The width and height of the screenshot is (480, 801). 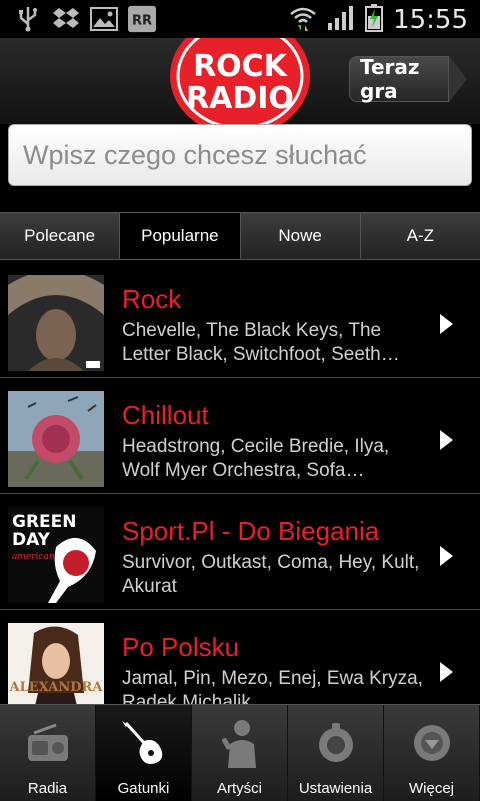 I want to click on guitar-icon, so click(x=144, y=743).